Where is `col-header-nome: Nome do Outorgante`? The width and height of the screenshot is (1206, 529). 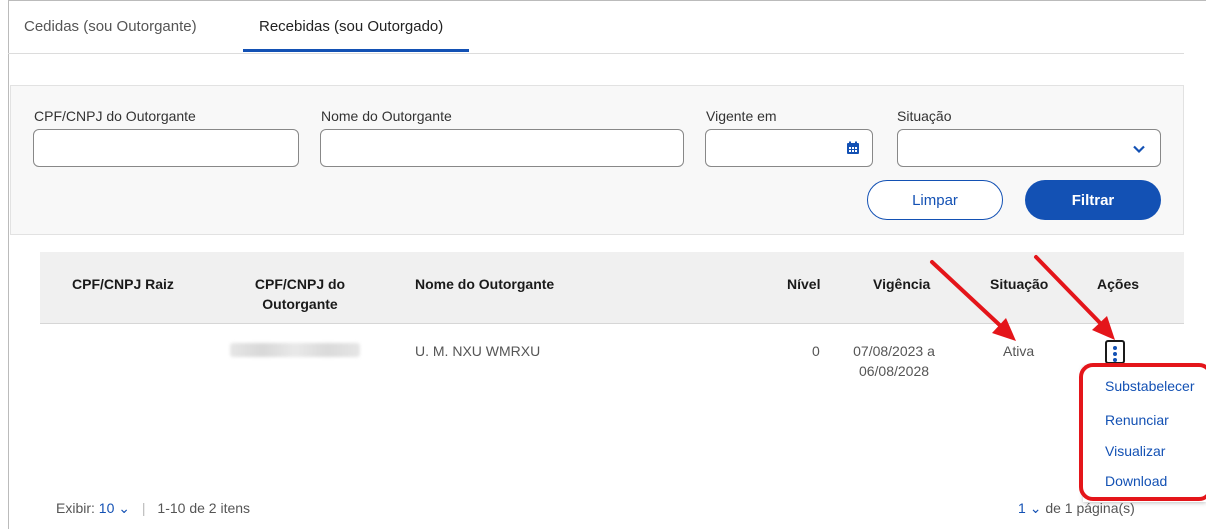
col-header-nome: Nome do Outorgante is located at coordinates (485, 284).